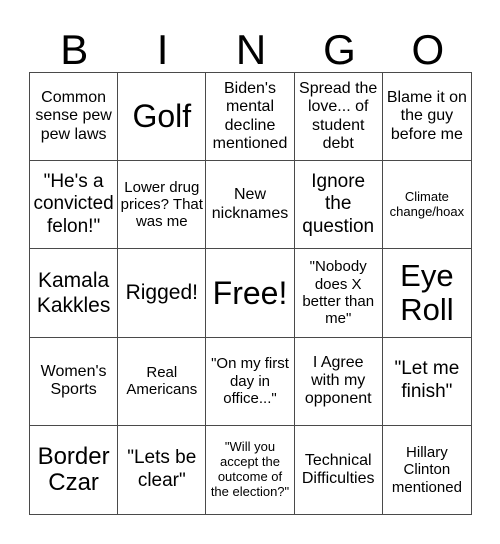  I want to click on header-letter-i: I, so click(162, 49).